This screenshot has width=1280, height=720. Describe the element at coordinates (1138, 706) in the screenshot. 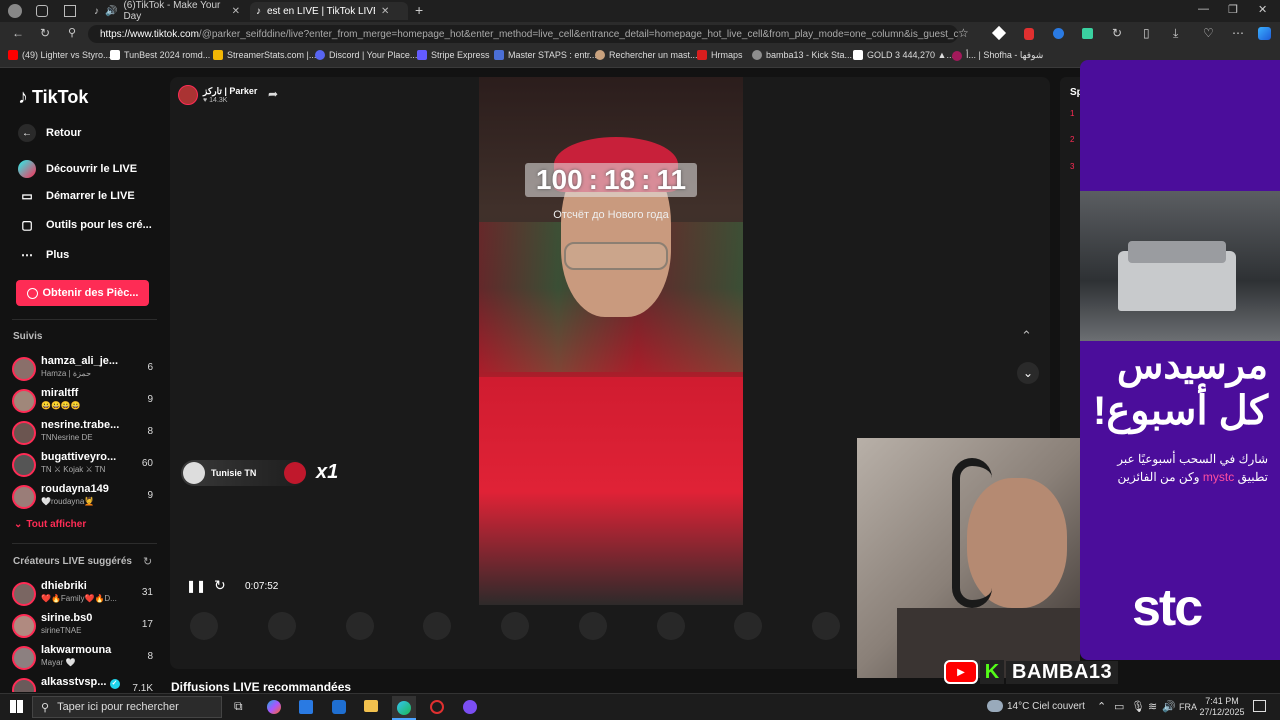

I see `microphone-icon: 🎙` at that location.